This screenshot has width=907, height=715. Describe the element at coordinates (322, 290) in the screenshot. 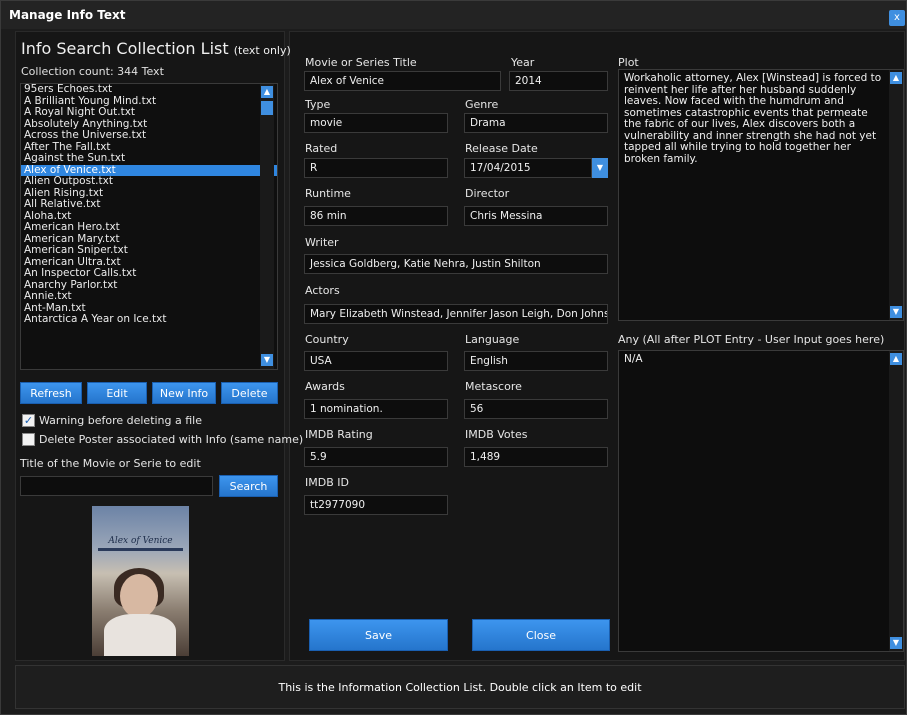

I see `actors-label: Actors` at that location.